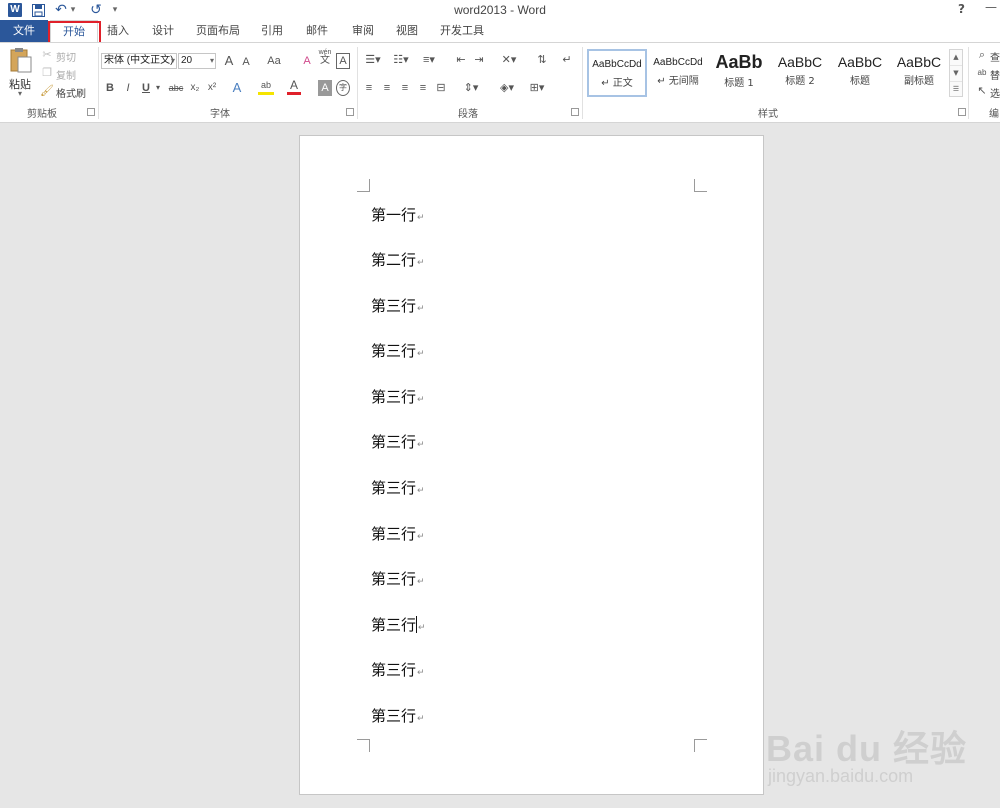  Describe the element at coordinates (20, 93) in the screenshot. I see `paste-dropdown-icon: ▾` at that location.